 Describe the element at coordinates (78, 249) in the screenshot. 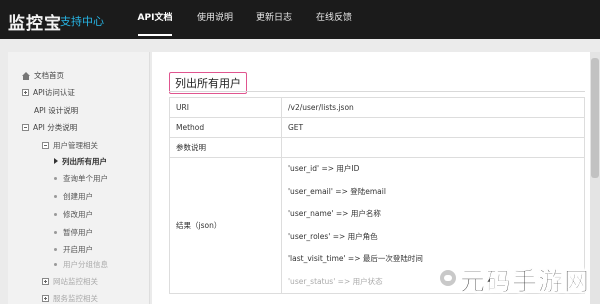

I see `sidebar-item-label: 开启用户` at that location.